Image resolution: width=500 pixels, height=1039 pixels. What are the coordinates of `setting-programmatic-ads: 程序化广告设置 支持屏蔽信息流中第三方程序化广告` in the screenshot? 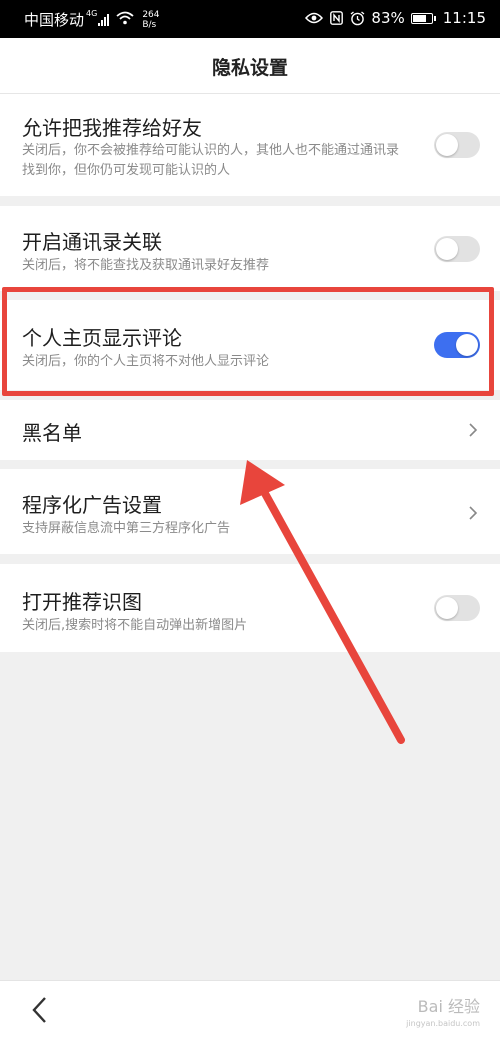 It's located at (250, 511).